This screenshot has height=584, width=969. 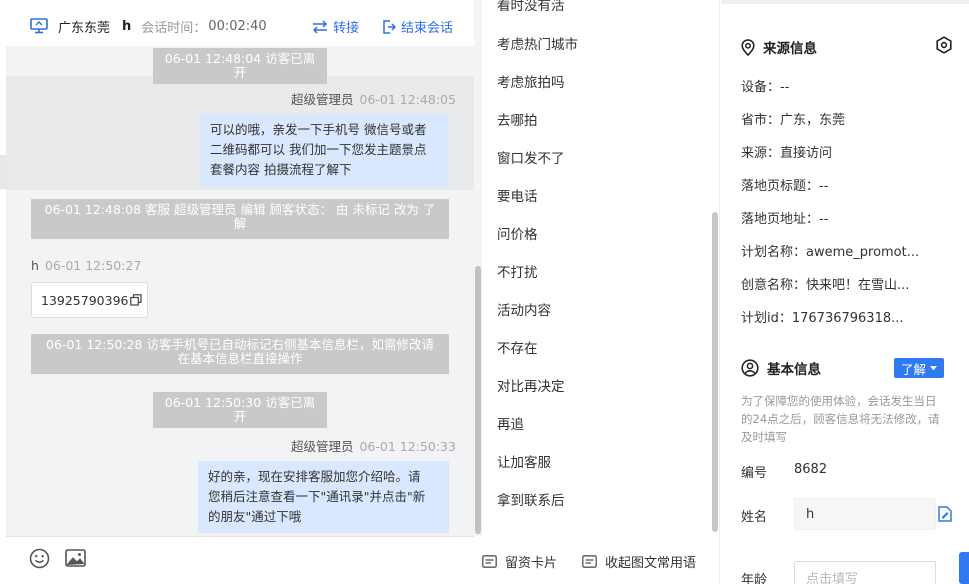 I want to click on visitor-phone-card: 13925790396, so click(x=89, y=300).